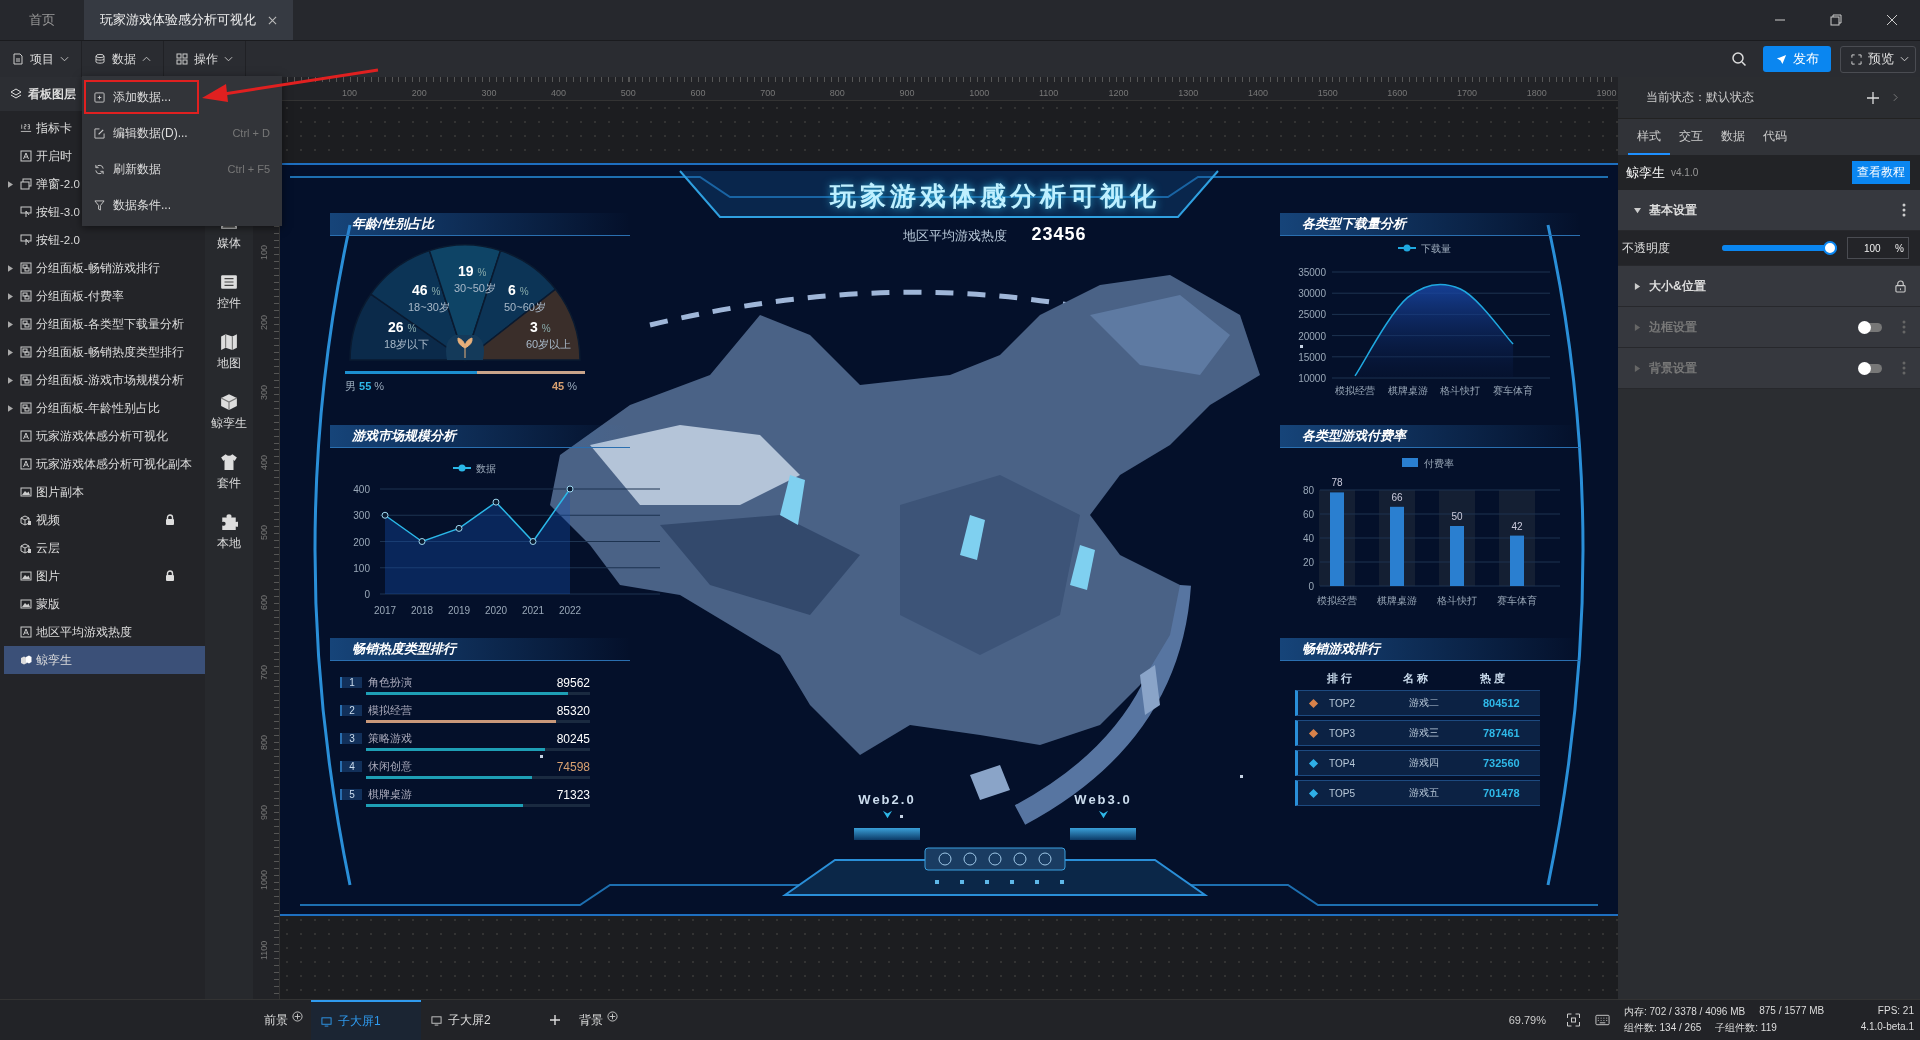  I want to click on gauge-label: 30~50岁, so click(475, 288).